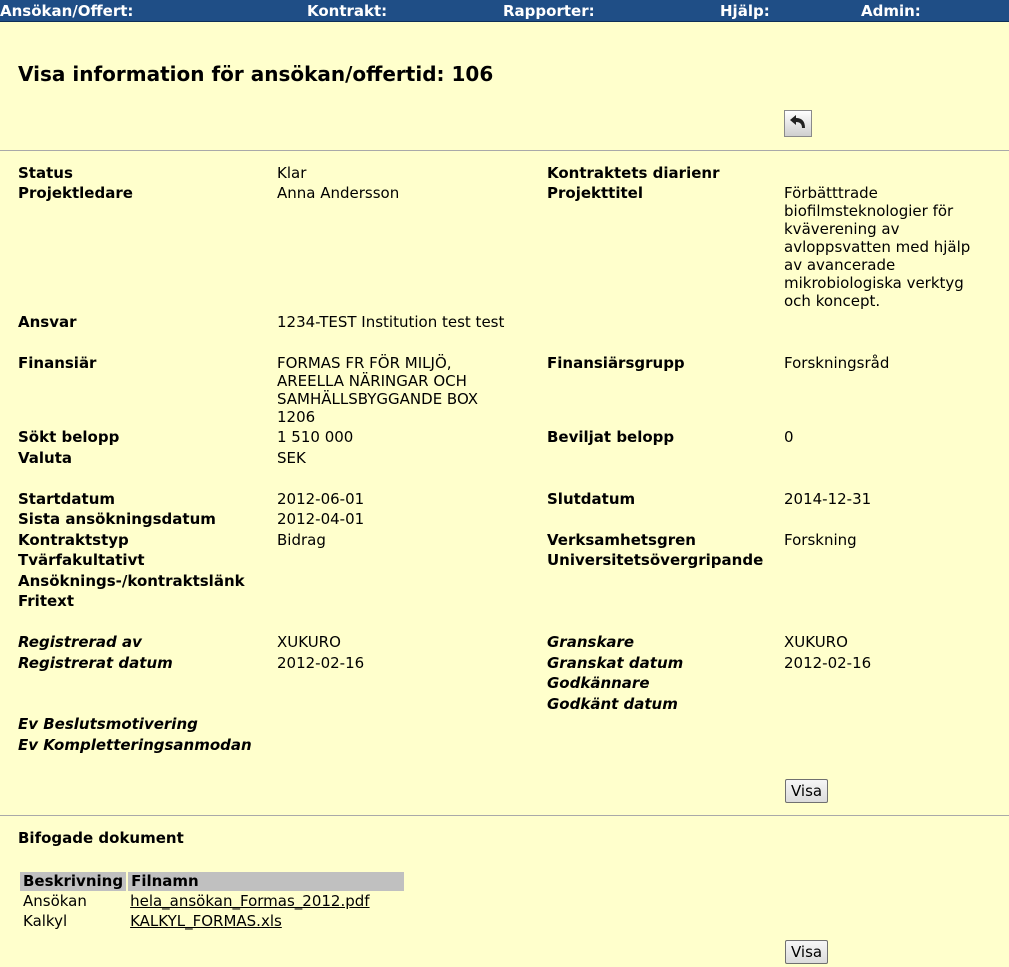 This screenshot has height=967, width=1009. I want to click on granted-amount-label: Beviljat belopp, so click(611, 437).